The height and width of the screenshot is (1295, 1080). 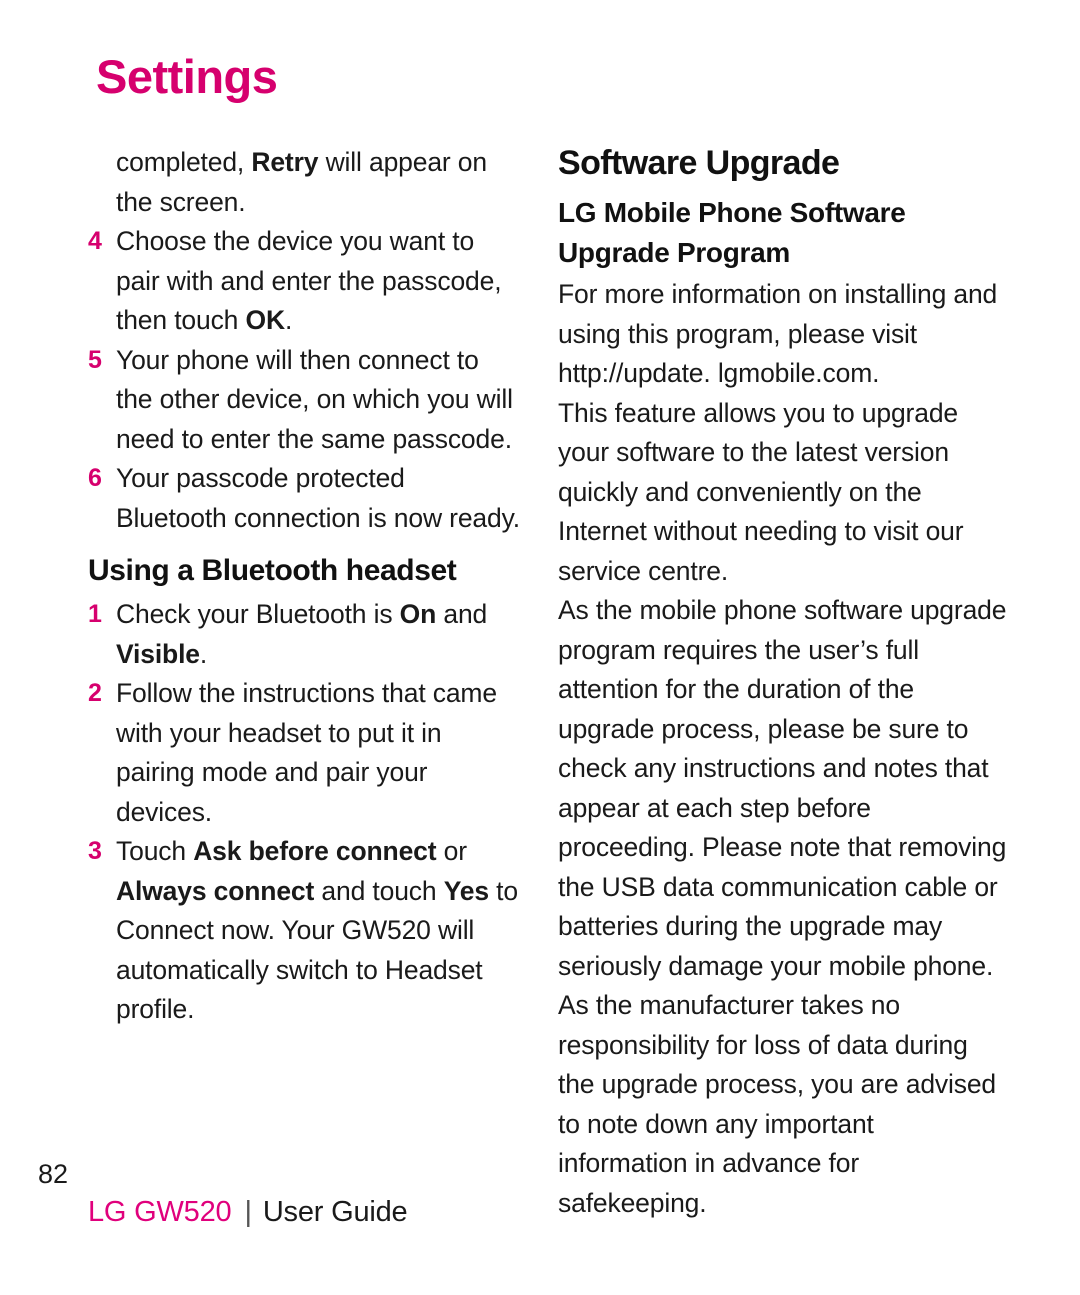 What do you see at coordinates (184, 162) in the screenshot?
I see `continuation-pre: completed,` at bounding box center [184, 162].